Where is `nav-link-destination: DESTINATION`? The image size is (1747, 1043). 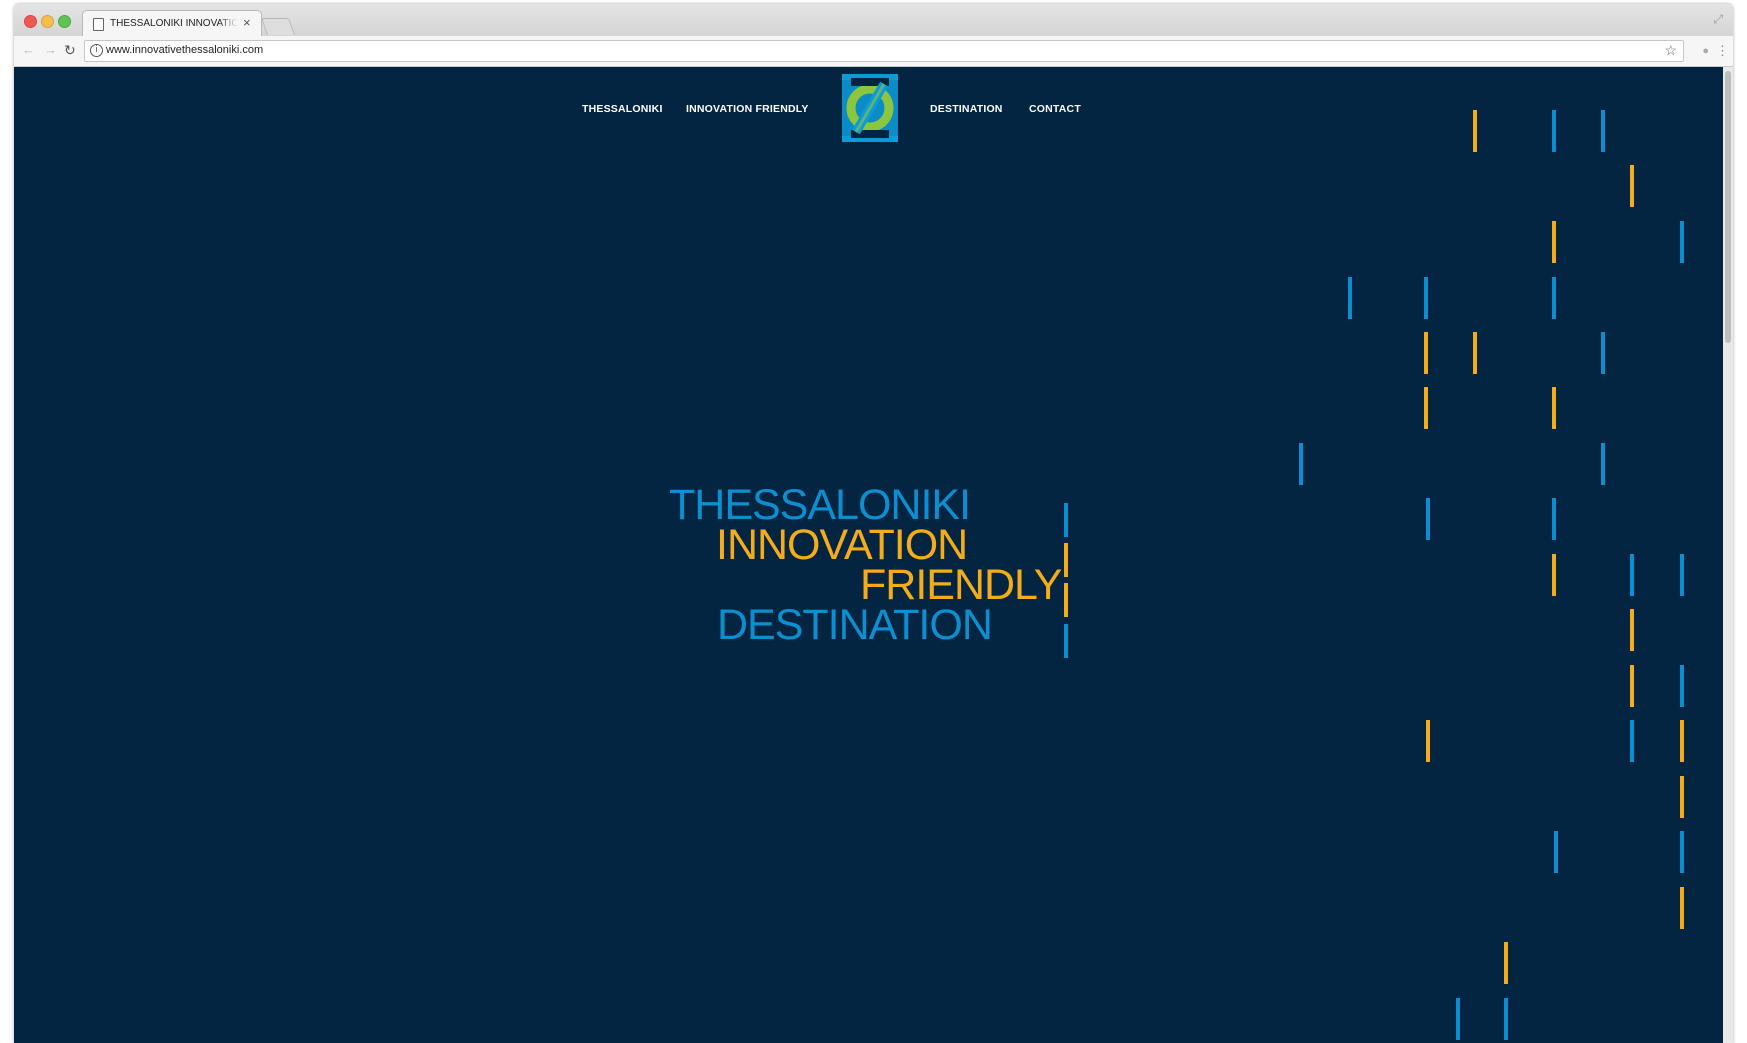
nav-link-destination: DESTINATION is located at coordinates (966, 109).